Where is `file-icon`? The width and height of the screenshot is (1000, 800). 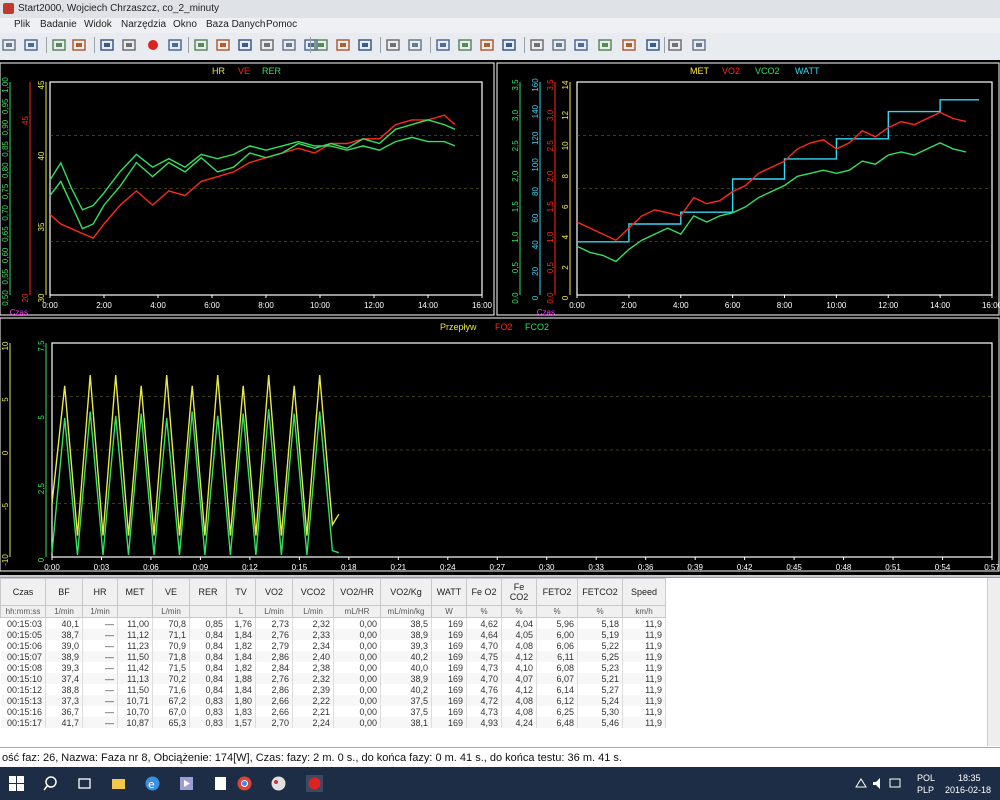
file-icon is located at coordinates (220, 783).